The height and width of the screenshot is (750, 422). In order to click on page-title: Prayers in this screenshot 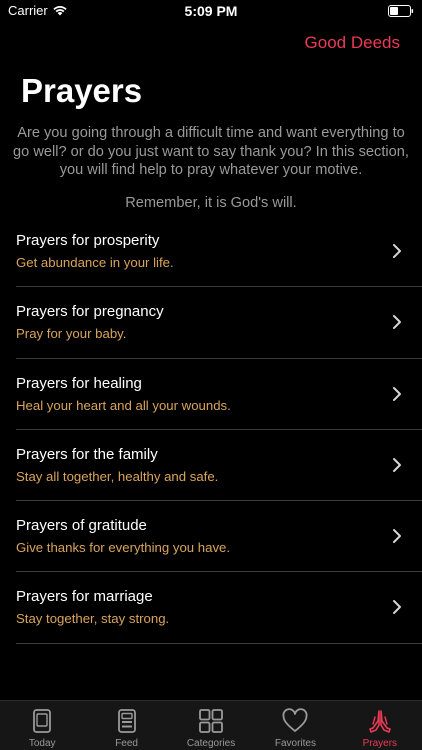, I will do `click(82, 90)`.